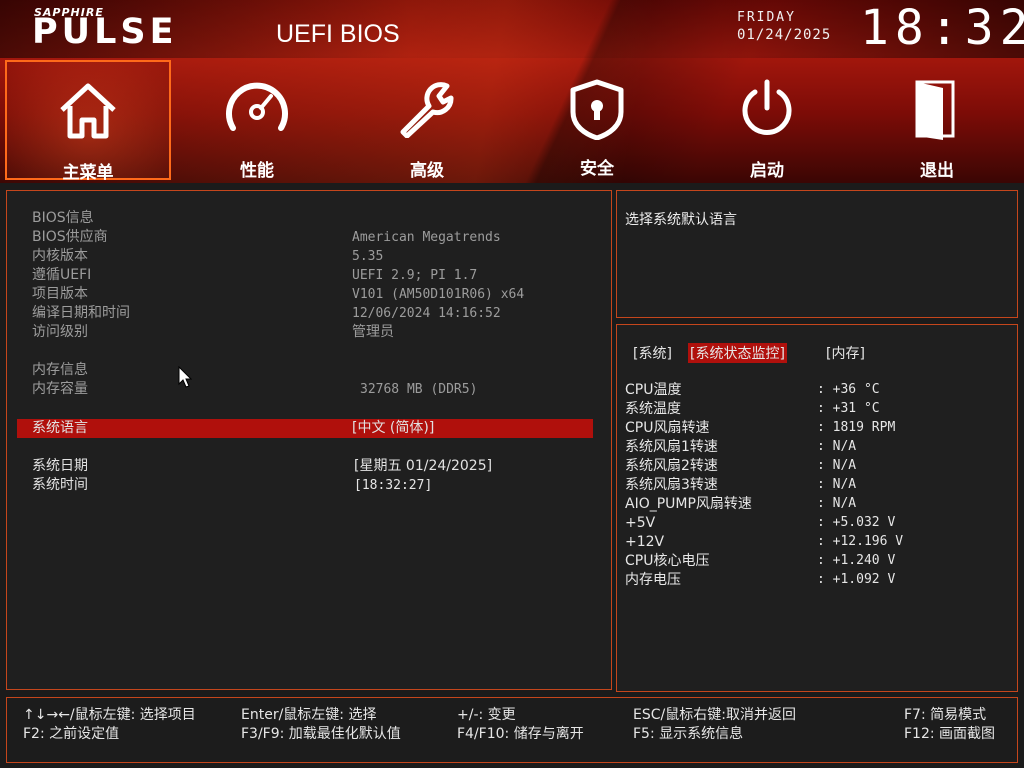 This screenshot has height=768, width=1024. Describe the element at coordinates (856, 427) in the screenshot. I see `cpu-fan-value: : 1819 RPM` at that location.